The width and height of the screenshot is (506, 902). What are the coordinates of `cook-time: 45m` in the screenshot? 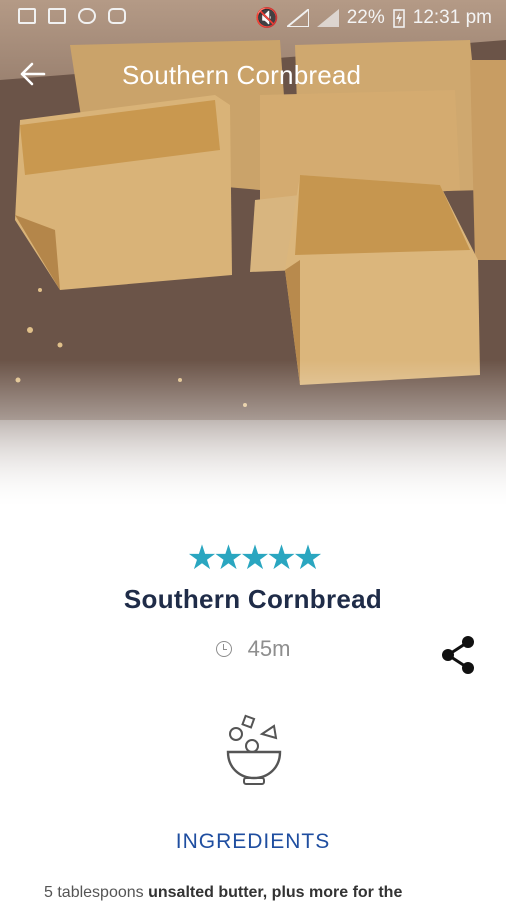 It's located at (253, 649).